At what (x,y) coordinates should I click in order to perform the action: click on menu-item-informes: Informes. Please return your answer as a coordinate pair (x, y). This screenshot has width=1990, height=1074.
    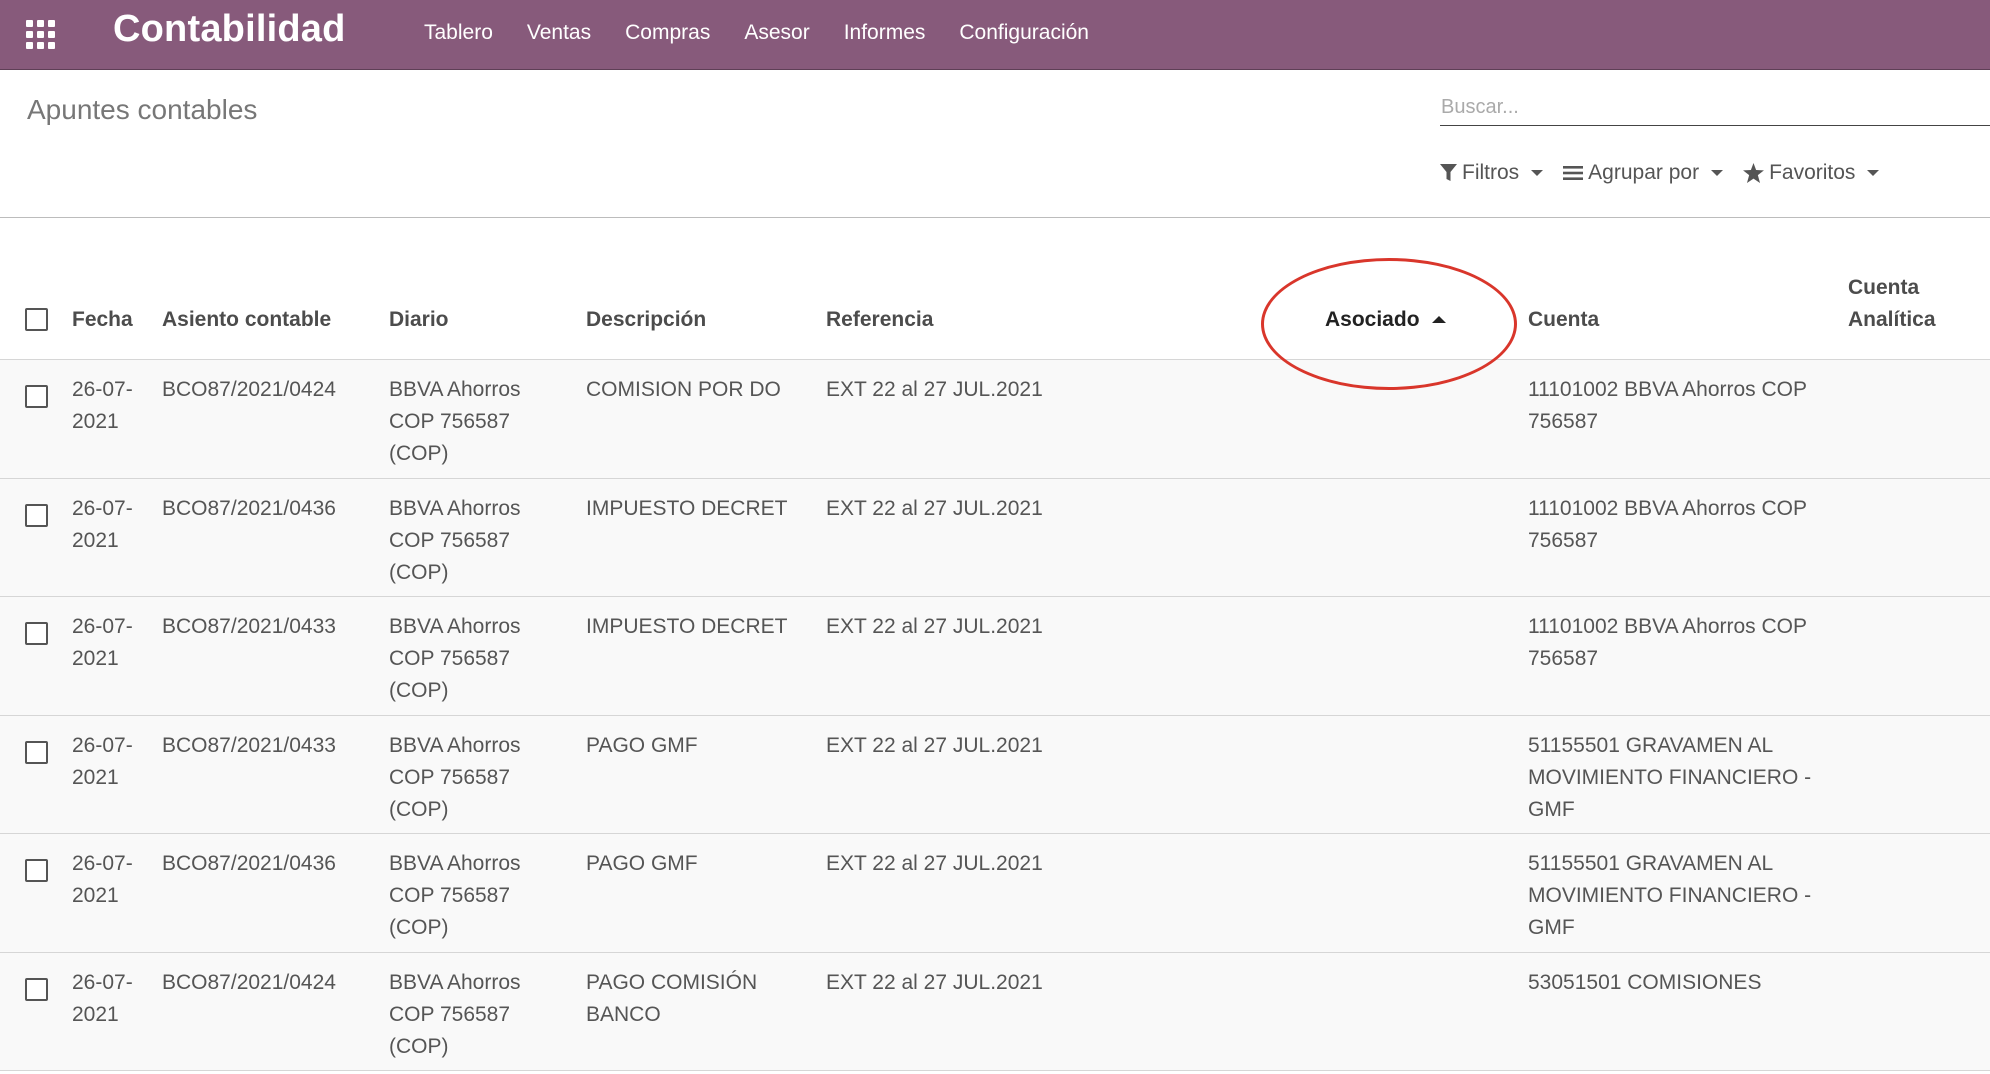
    Looking at the image, I should click on (885, 33).